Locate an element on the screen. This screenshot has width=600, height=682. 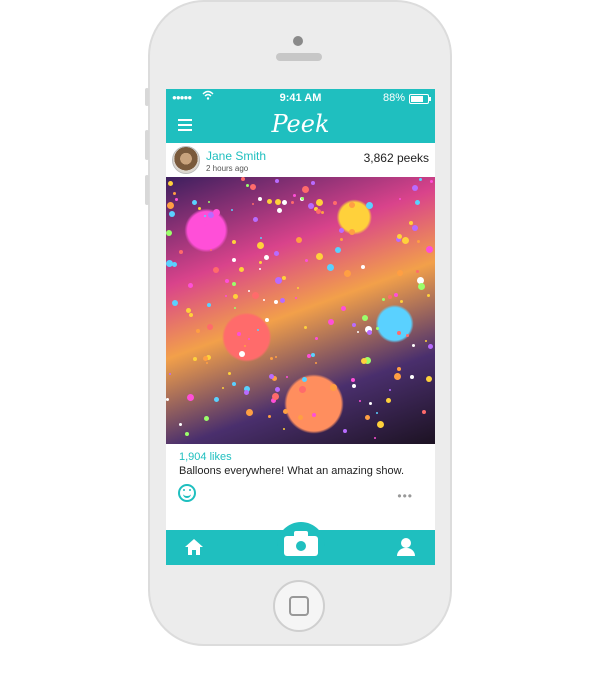
volume-up-button is located at coordinates (147, 145).